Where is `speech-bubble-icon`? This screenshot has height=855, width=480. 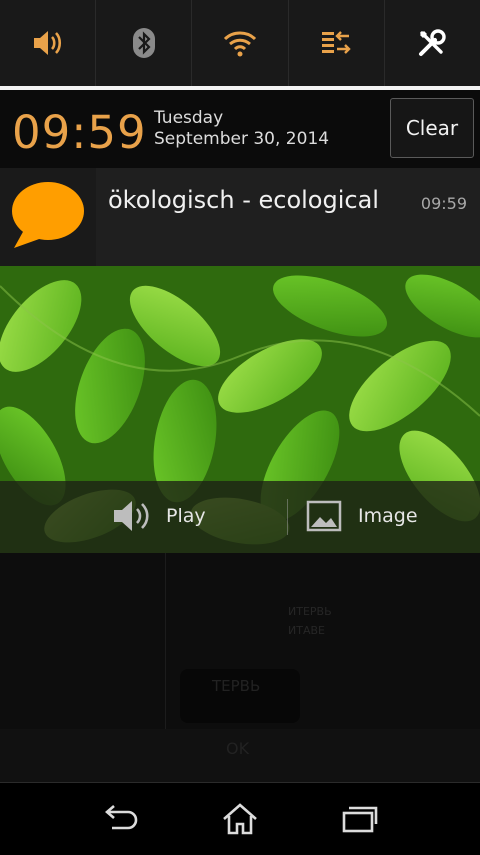
speech-bubble-icon is located at coordinates (48, 215).